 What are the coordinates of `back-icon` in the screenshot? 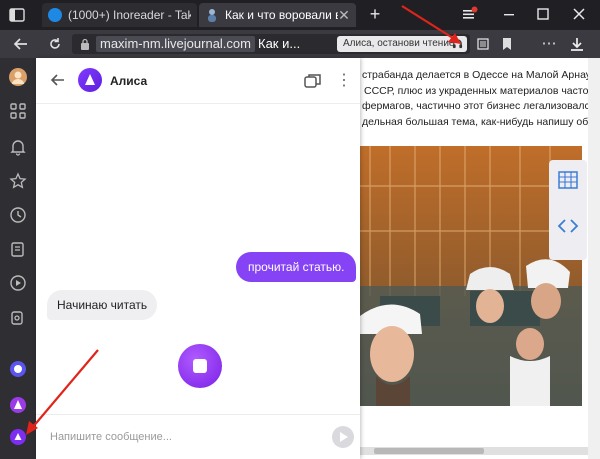 It's located at (21, 44).